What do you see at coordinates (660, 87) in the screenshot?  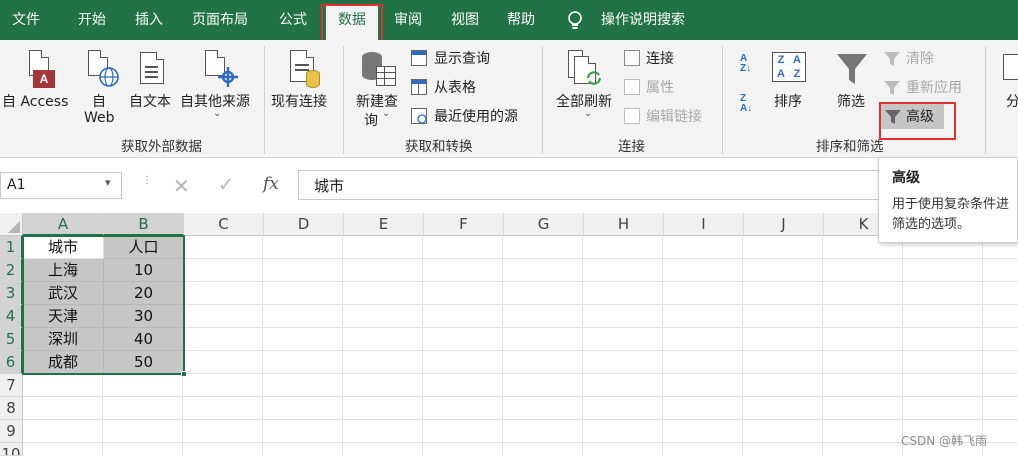 I see `properties-button: 属性` at bounding box center [660, 87].